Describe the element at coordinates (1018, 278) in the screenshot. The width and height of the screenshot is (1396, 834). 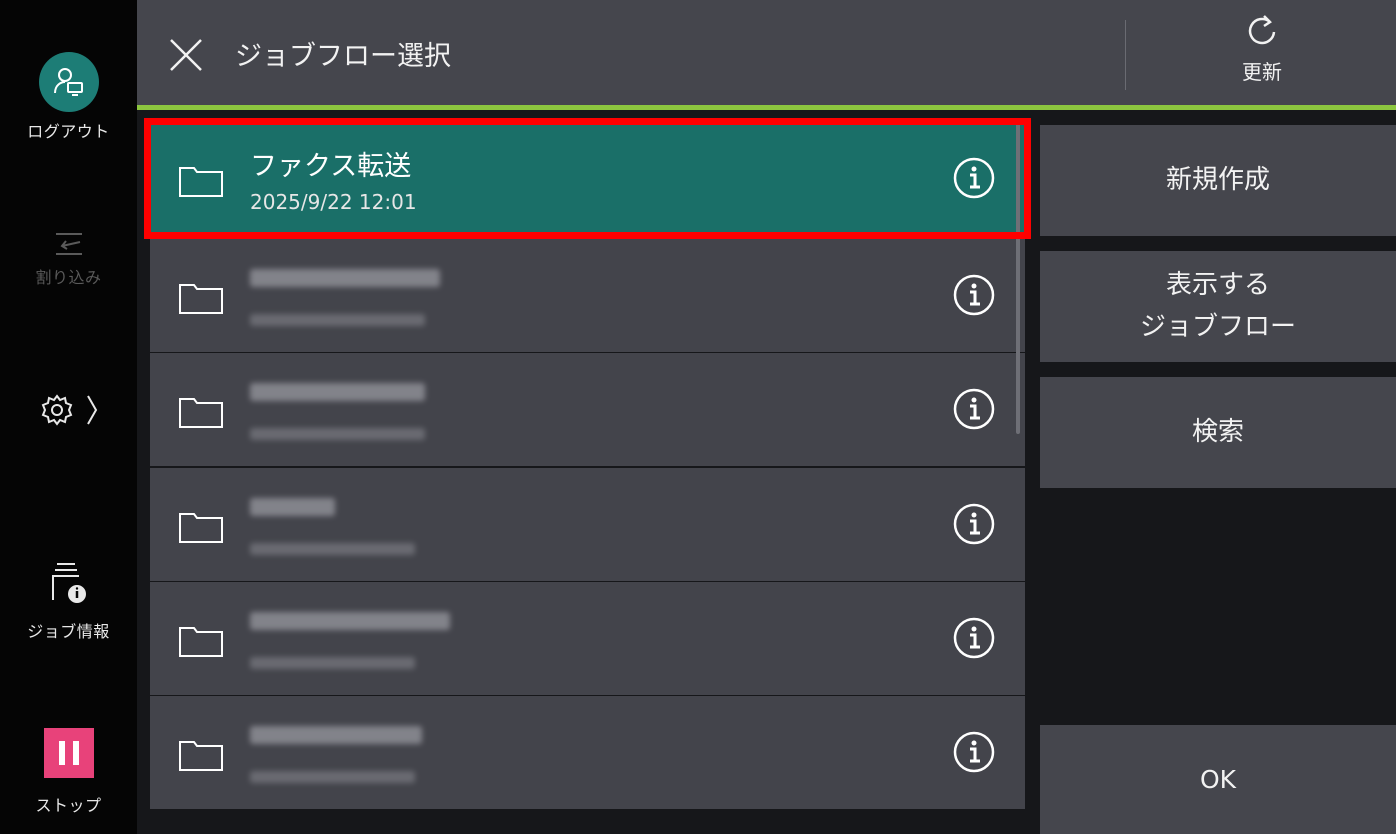
I see `list-scrollbar` at that location.